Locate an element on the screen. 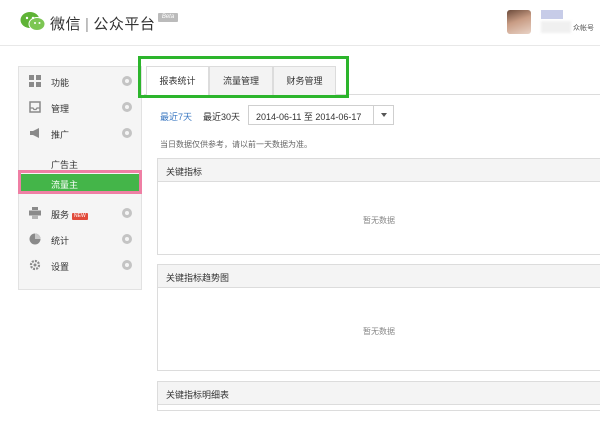 This screenshot has width=600, height=422. sidebar-item-label: 服务 NEW is located at coordinates (69, 214).